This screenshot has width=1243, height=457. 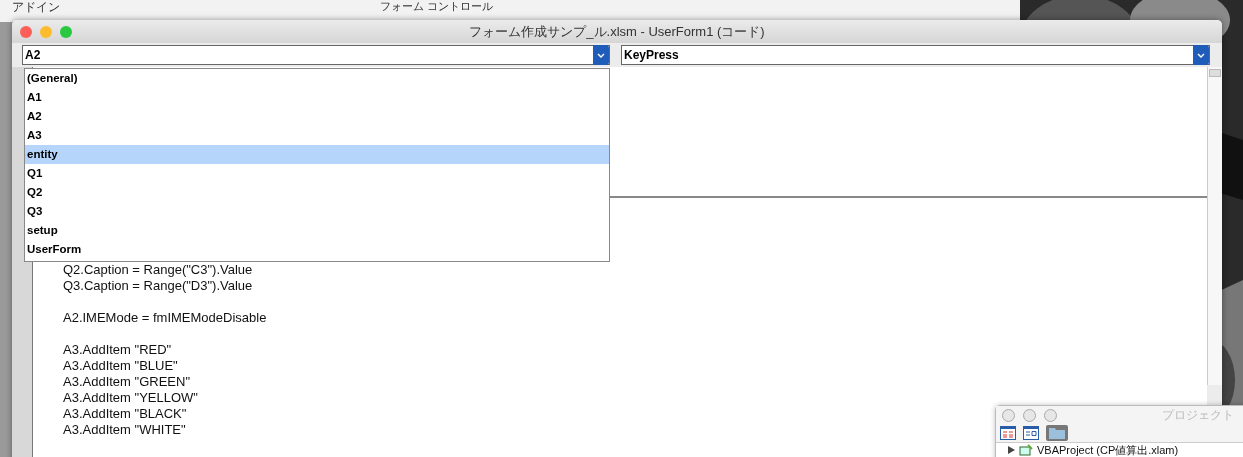 What do you see at coordinates (317, 154) in the screenshot?
I see `dropdown-item: entity` at bounding box center [317, 154].